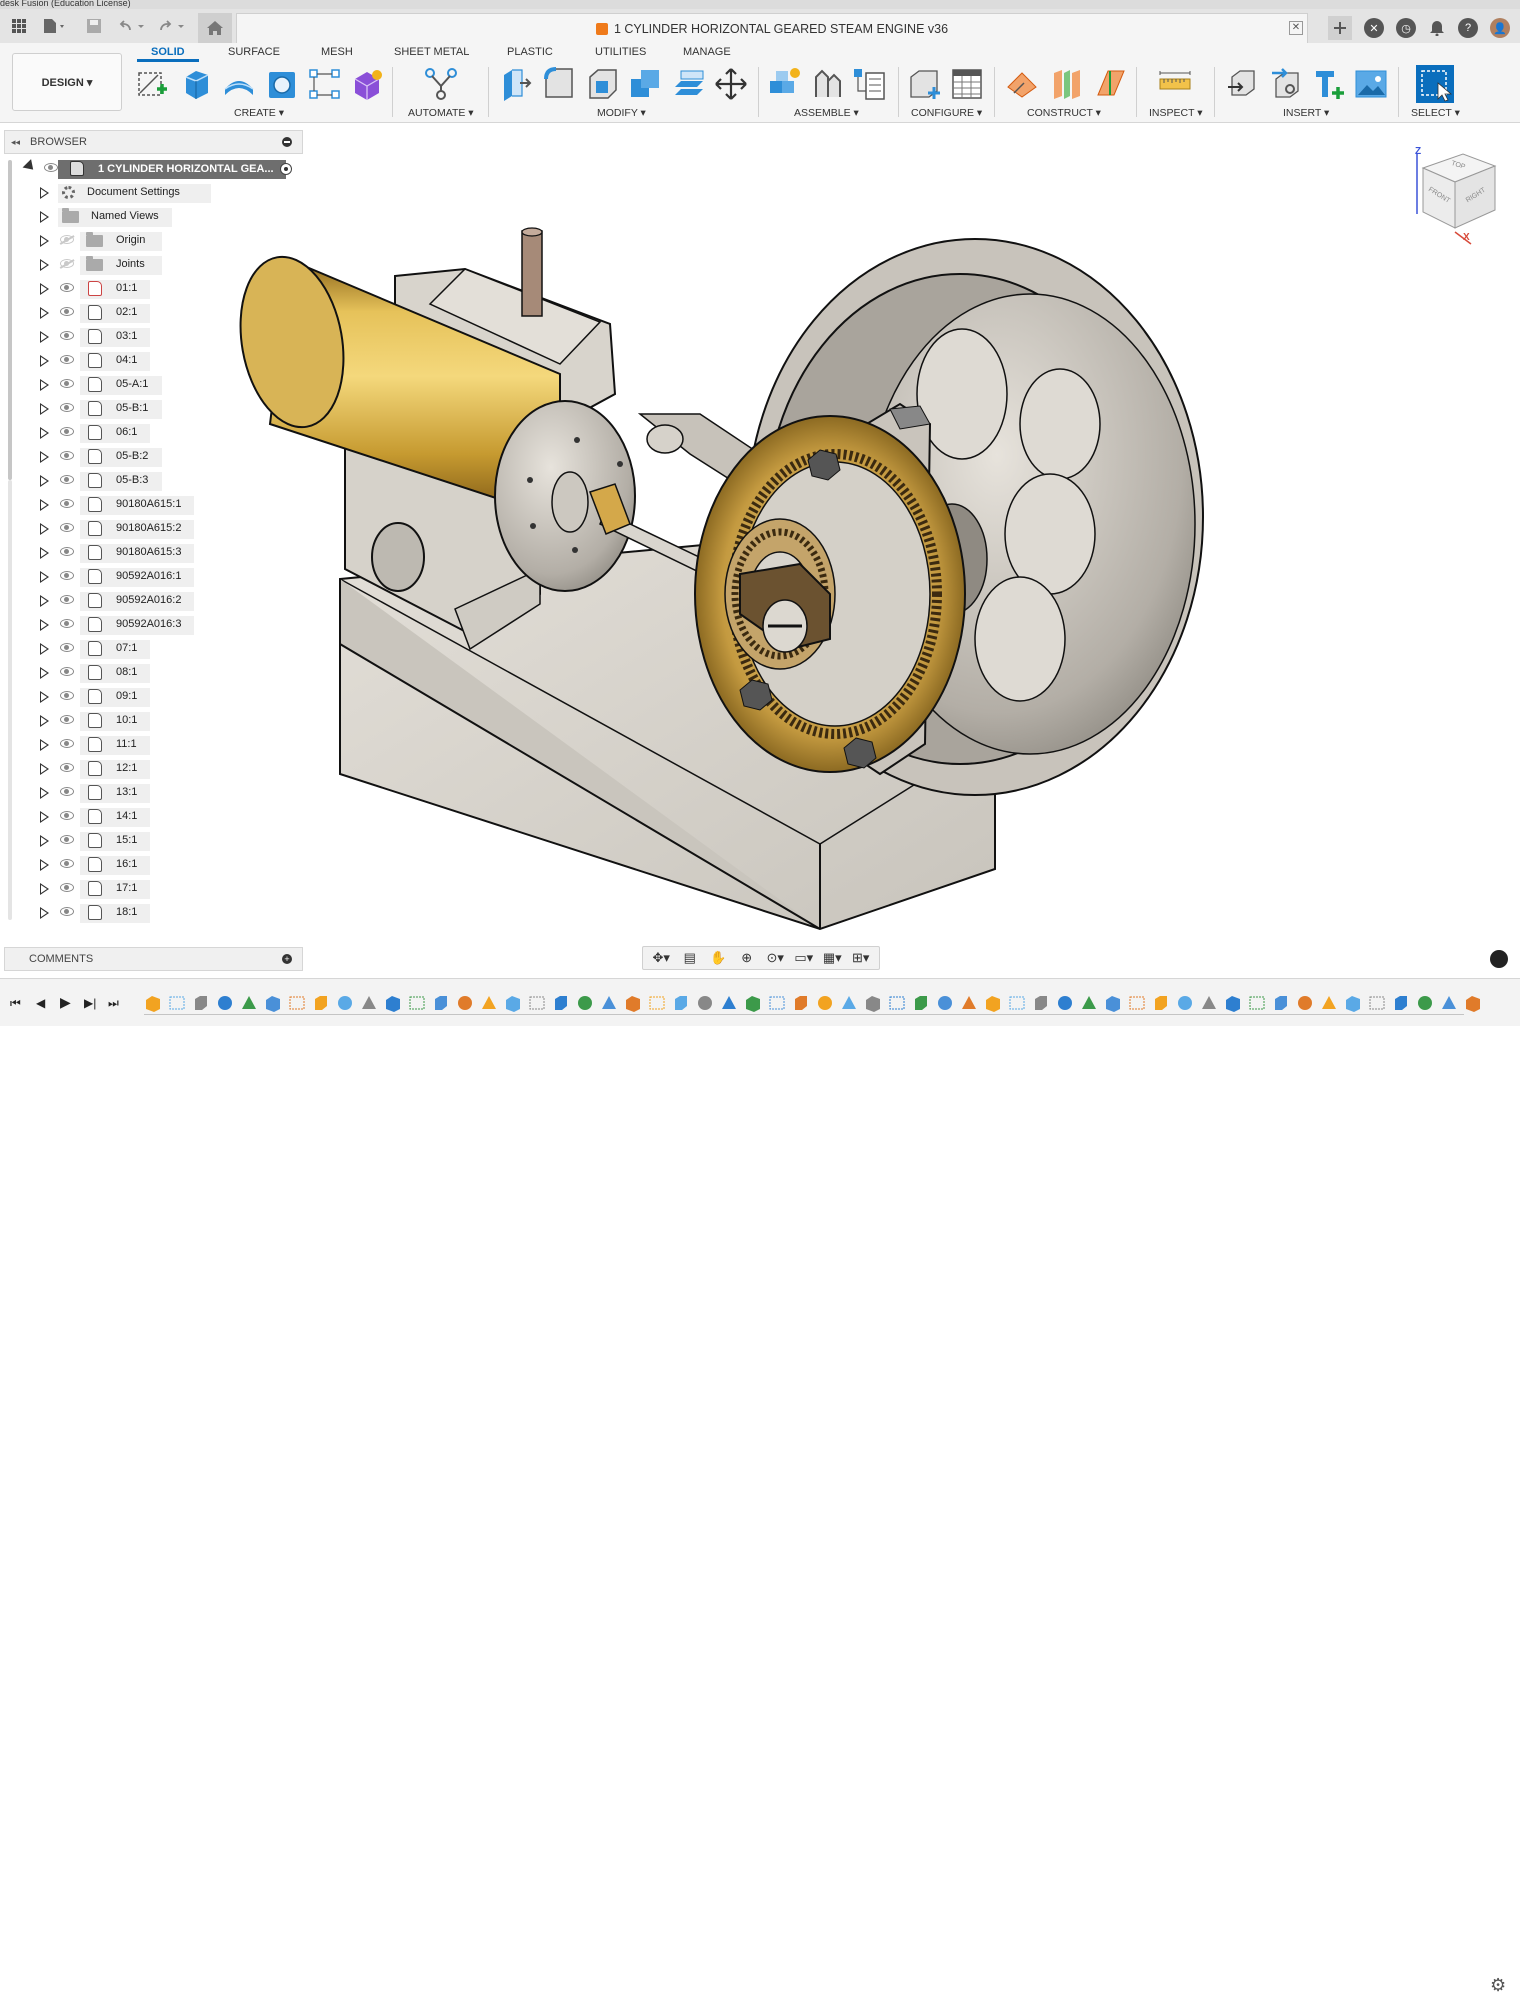  Describe the element at coordinates (1287, 84) in the screenshot. I see `insert-decal-icon` at that location.